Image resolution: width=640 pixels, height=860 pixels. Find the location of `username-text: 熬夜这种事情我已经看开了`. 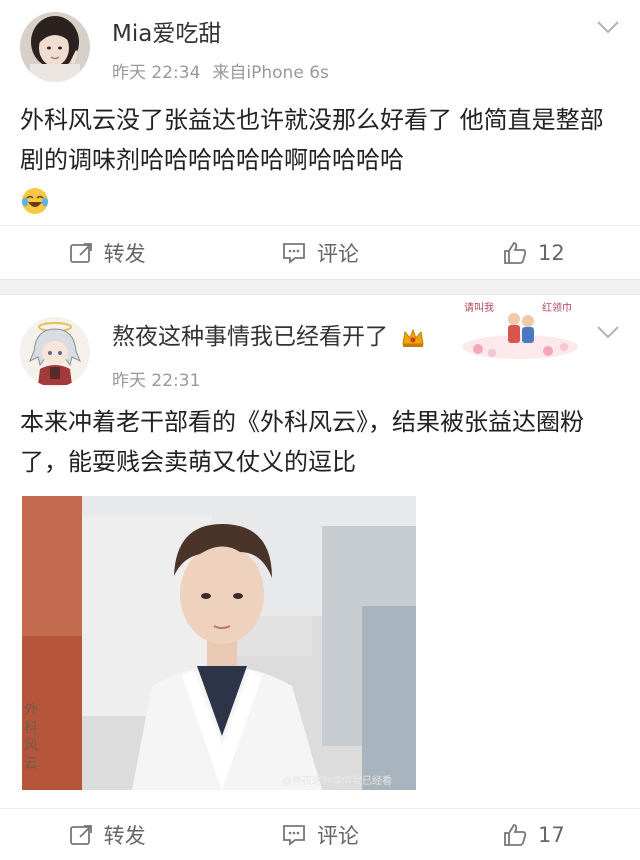

username-text: 熬夜这种事情我已经看开了 is located at coordinates (250, 337).